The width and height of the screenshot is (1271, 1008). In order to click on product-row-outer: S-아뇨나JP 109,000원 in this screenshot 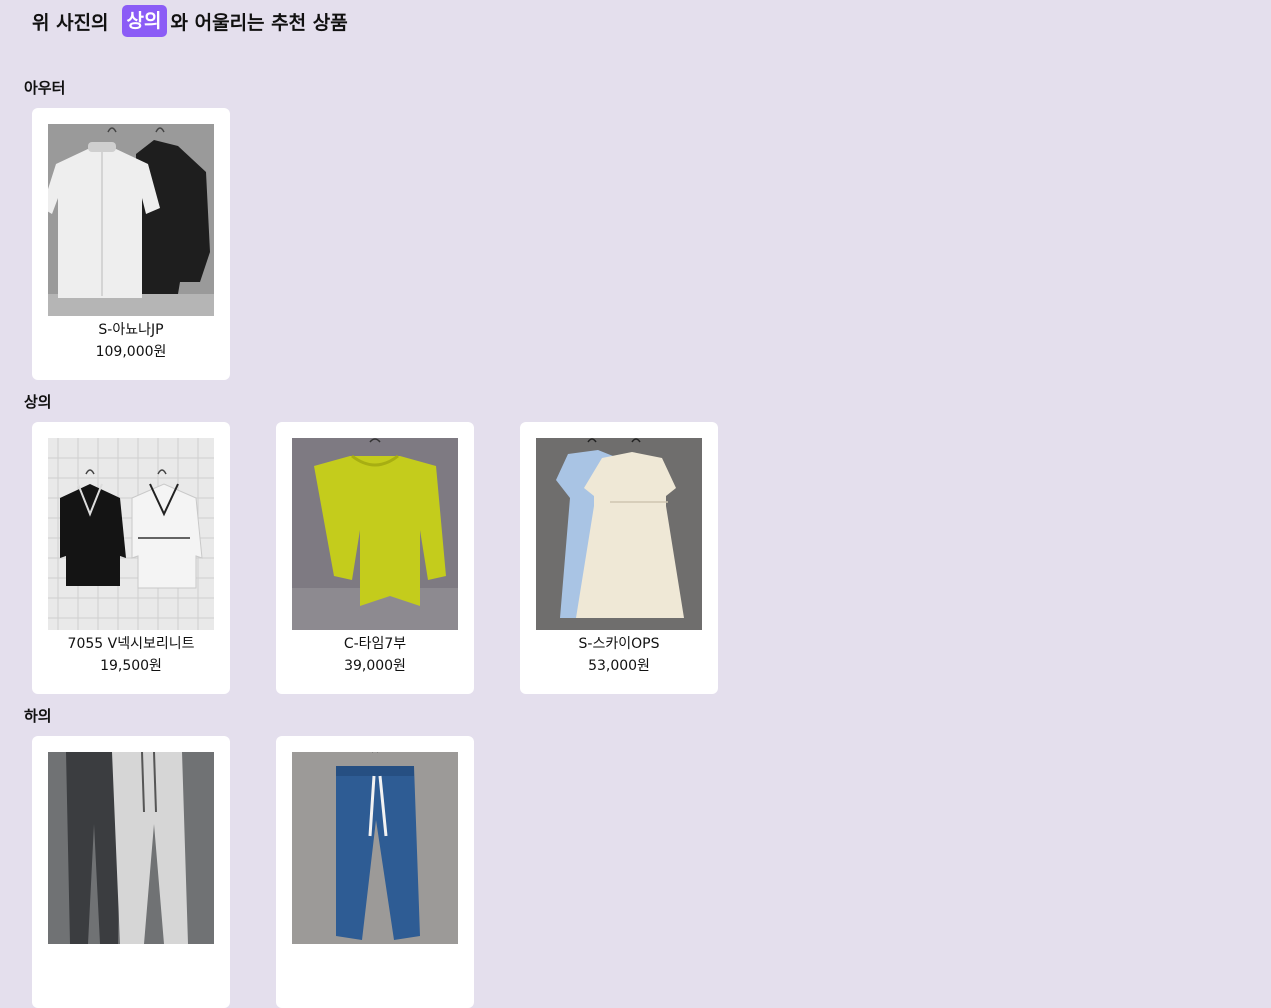, I will do `click(131, 244)`.